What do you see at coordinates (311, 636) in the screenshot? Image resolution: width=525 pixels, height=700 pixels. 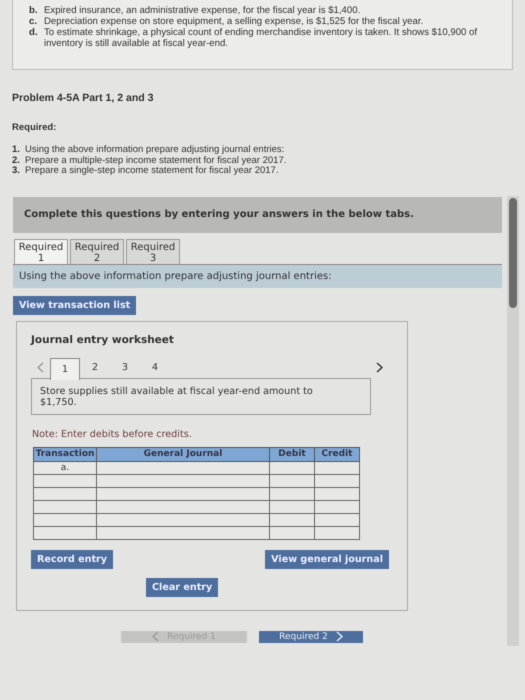 I see `next-part-button: Required 2` at bounding box center [311, 636].